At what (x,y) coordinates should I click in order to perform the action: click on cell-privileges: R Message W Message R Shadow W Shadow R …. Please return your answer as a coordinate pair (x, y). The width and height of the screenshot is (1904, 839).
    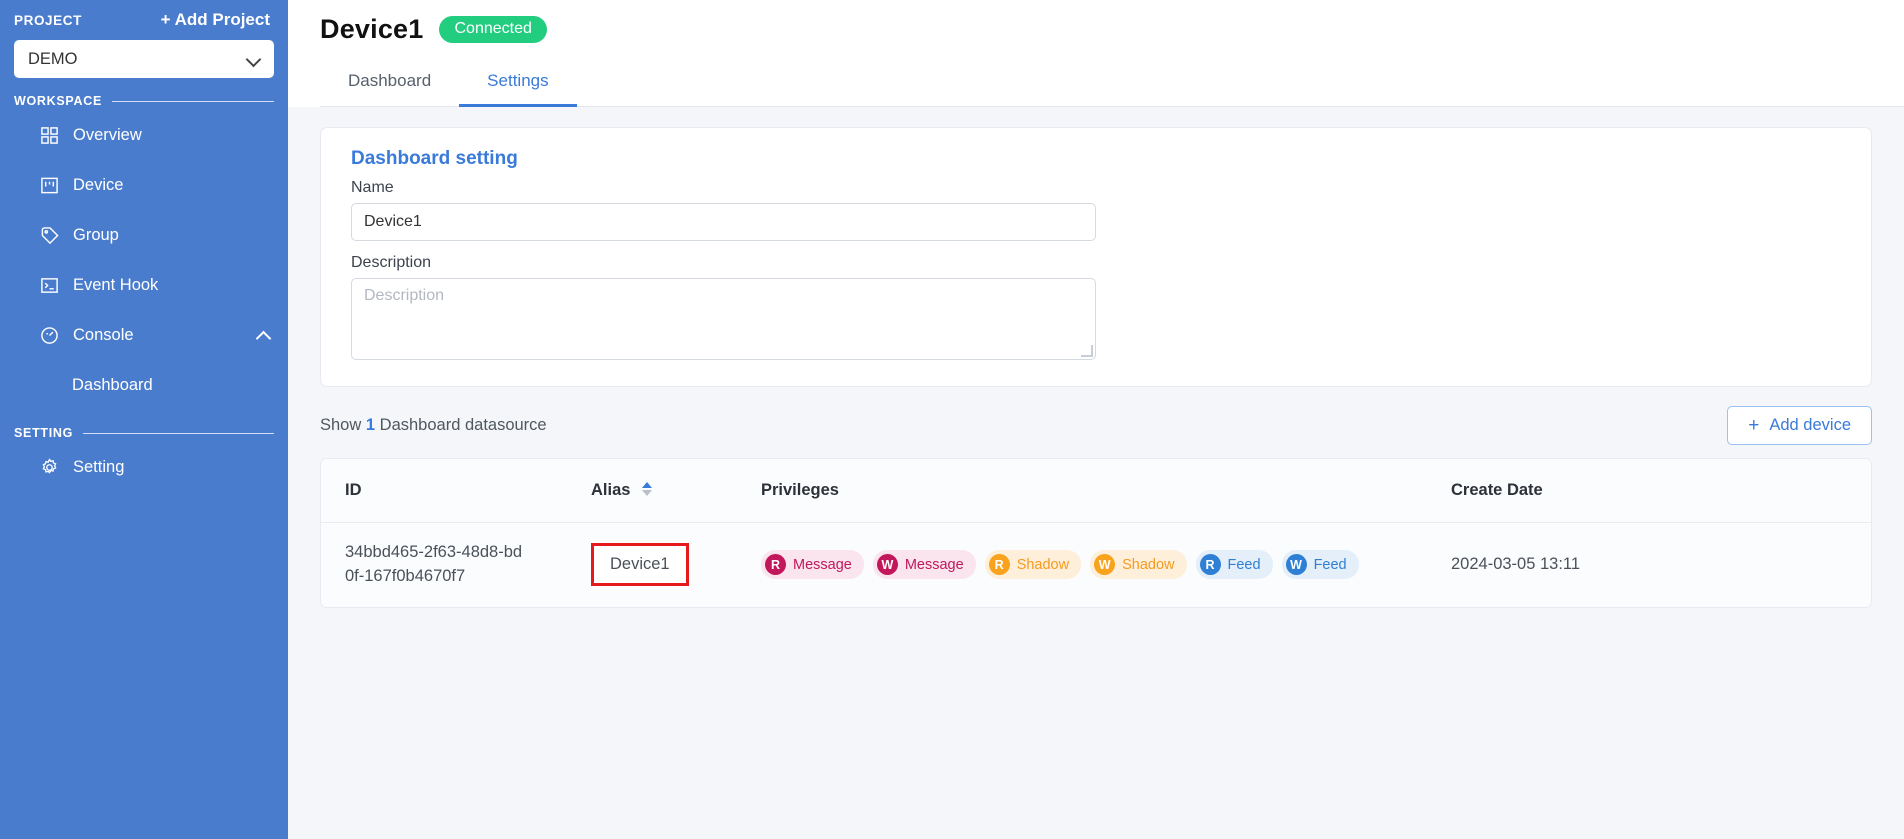
    Looking at the image, I should click on (1106, 564).